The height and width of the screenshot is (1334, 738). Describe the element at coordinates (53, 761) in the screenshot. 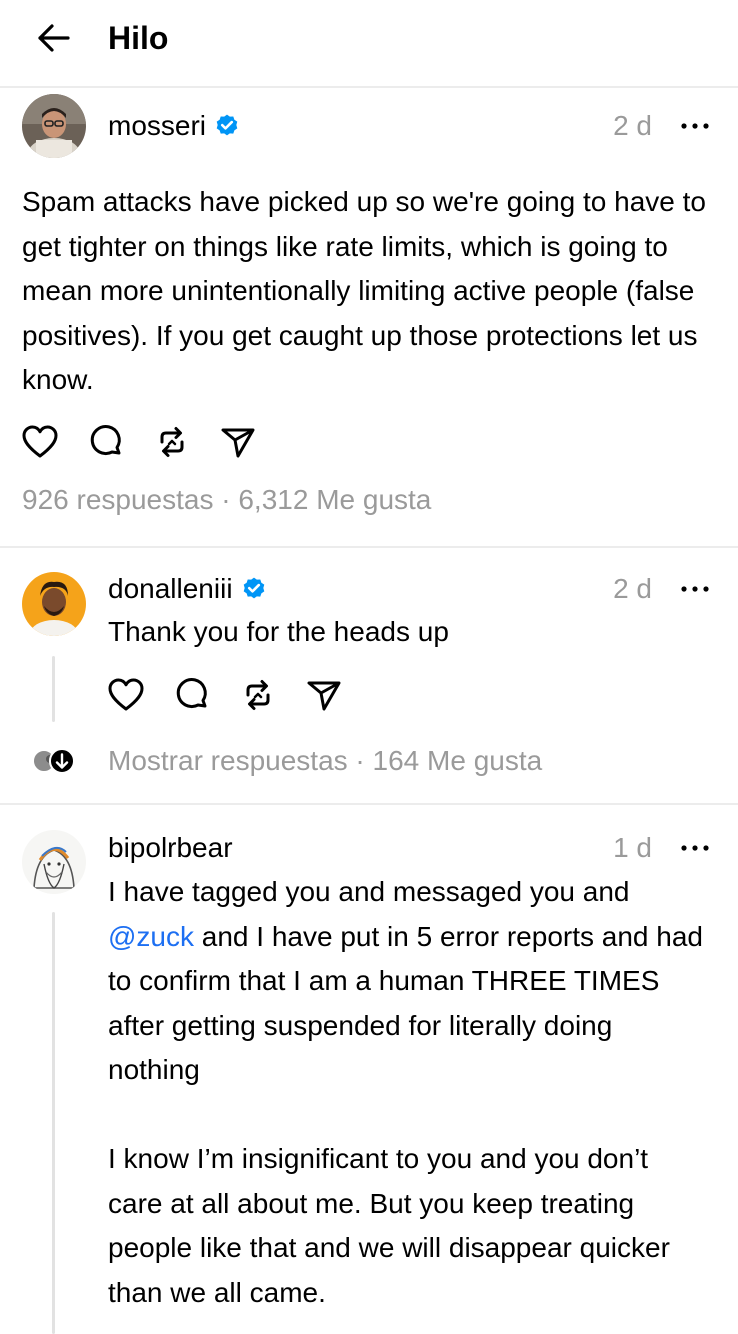

I see `reply-avatars-stack` at that location.